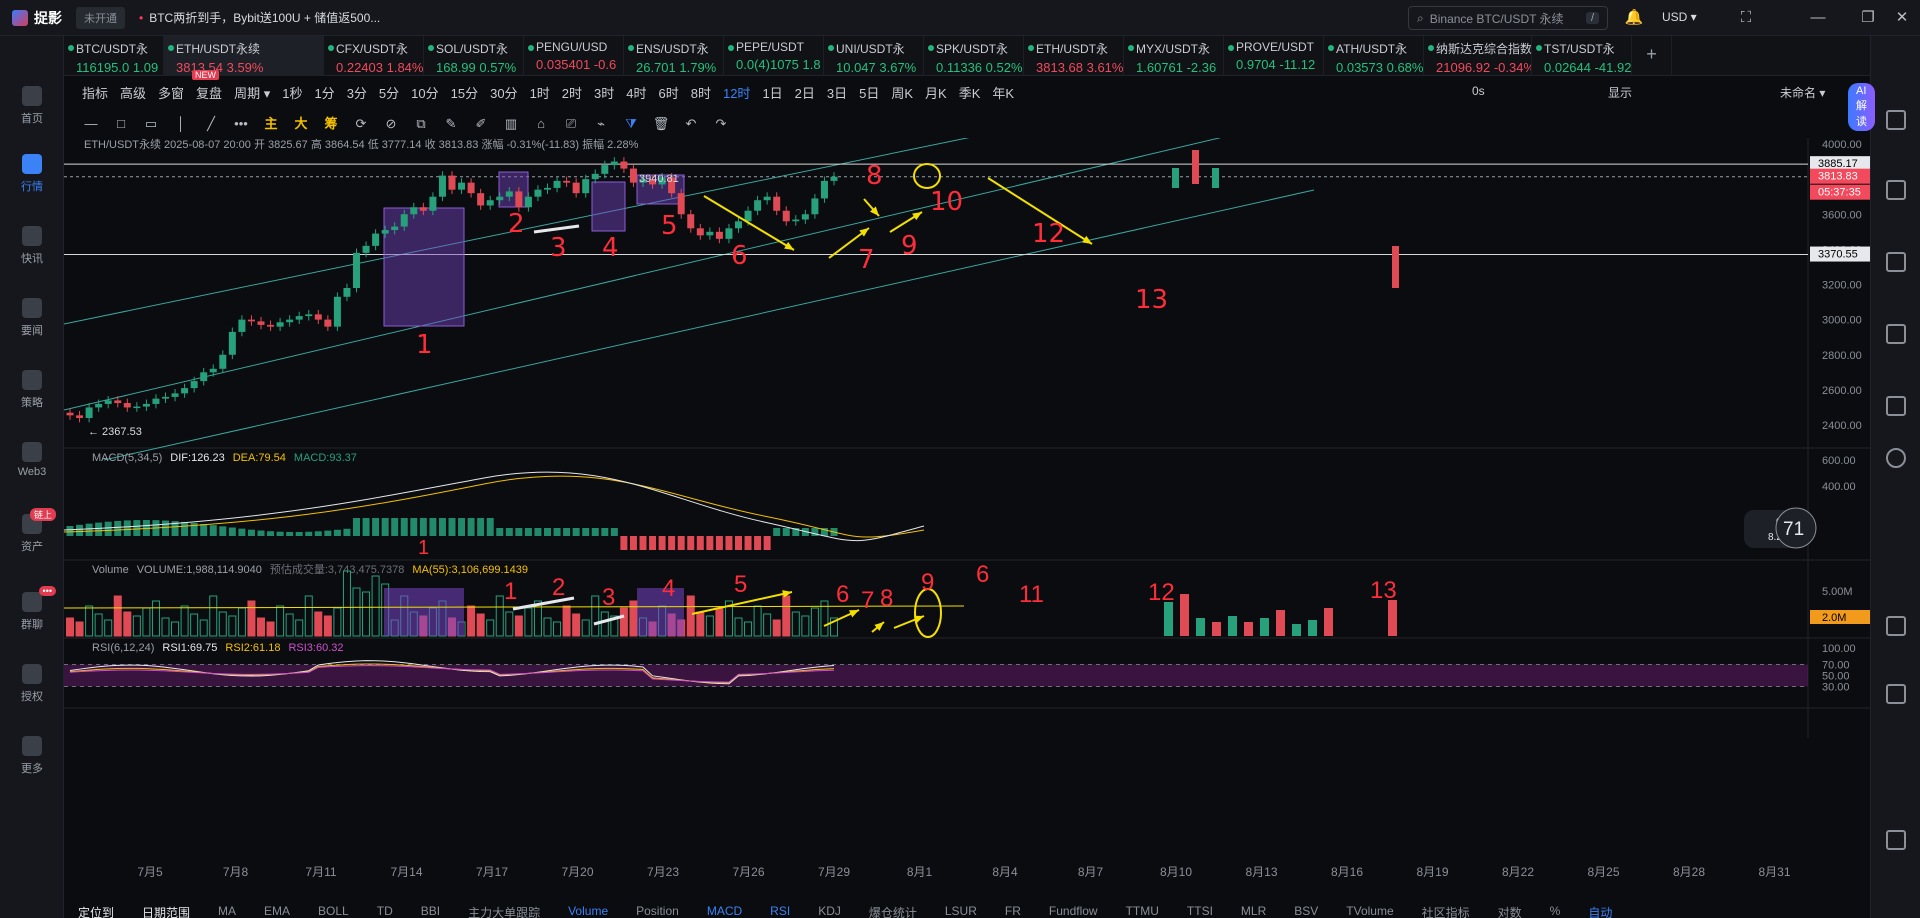  What do you see at coordinates (1652, 56) in the screenshot?
I see `add-ticker-button: +` at bounding box center [1652, 56].